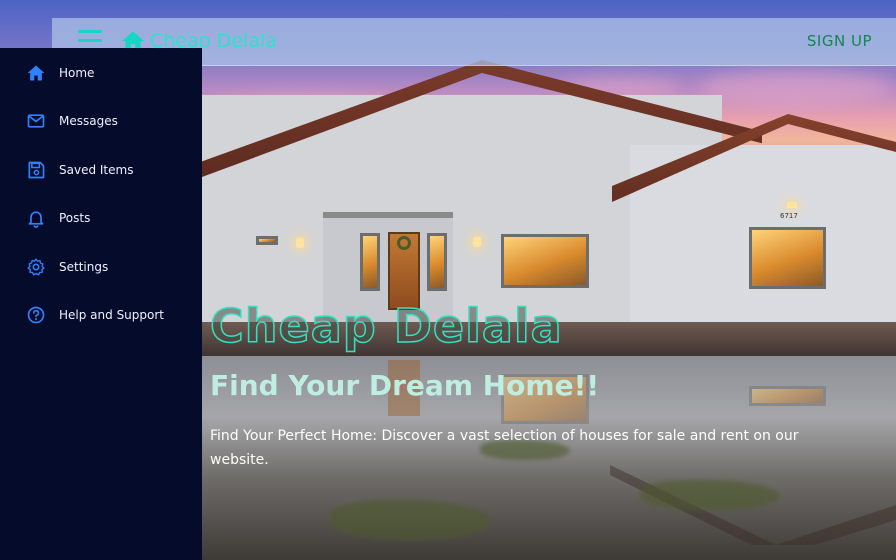 The image size is (896, 560). I want to click on hero-title: Cheap Delala, so click(386, 326).